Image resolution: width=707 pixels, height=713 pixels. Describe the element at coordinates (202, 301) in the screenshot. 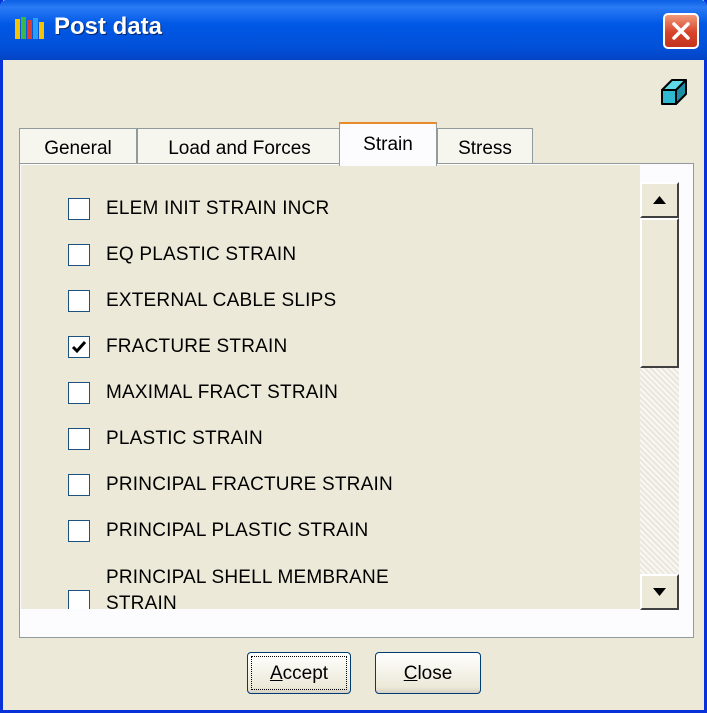

I see `list-item: EXTERNAL CABLE SLIPS` at that location.